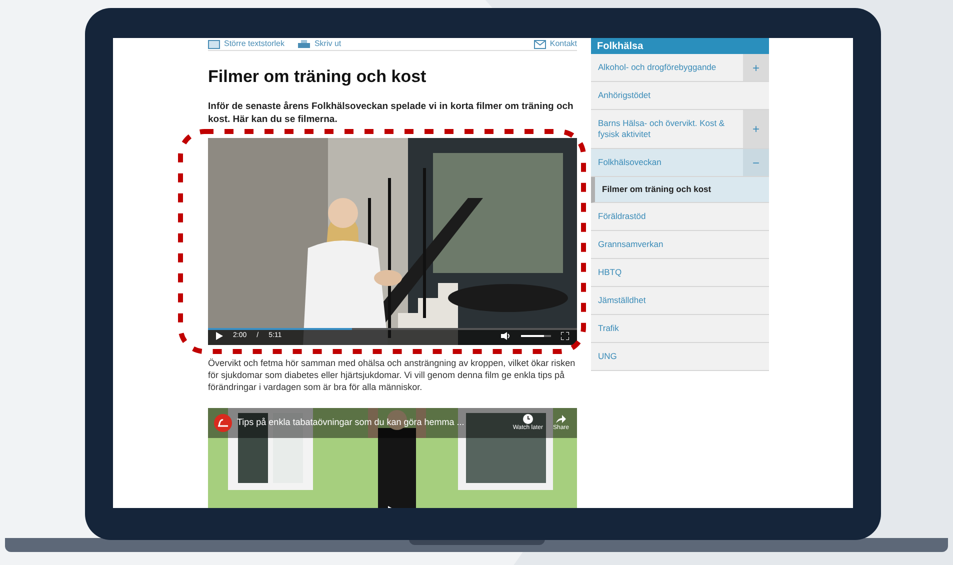 This screenshot has width=953, height=565. What do you see at coordinates (391, 113) in the screenshot?
I see `intro-text: Inför de senaste årens Folkhälsoveckan spelade vi in korta filmer om träning och kost. Här kan du se filmerna.` at bounding box center [391, 113].